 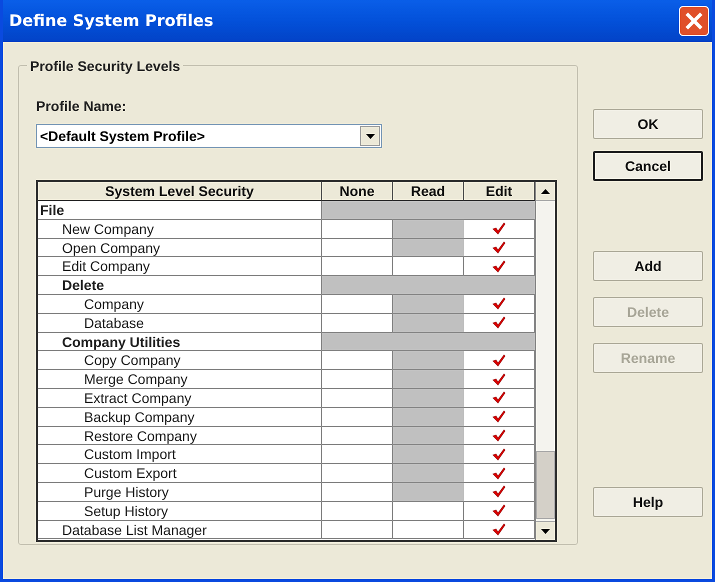 I want to click on scroll-up-button, so click(x=545, y=191).